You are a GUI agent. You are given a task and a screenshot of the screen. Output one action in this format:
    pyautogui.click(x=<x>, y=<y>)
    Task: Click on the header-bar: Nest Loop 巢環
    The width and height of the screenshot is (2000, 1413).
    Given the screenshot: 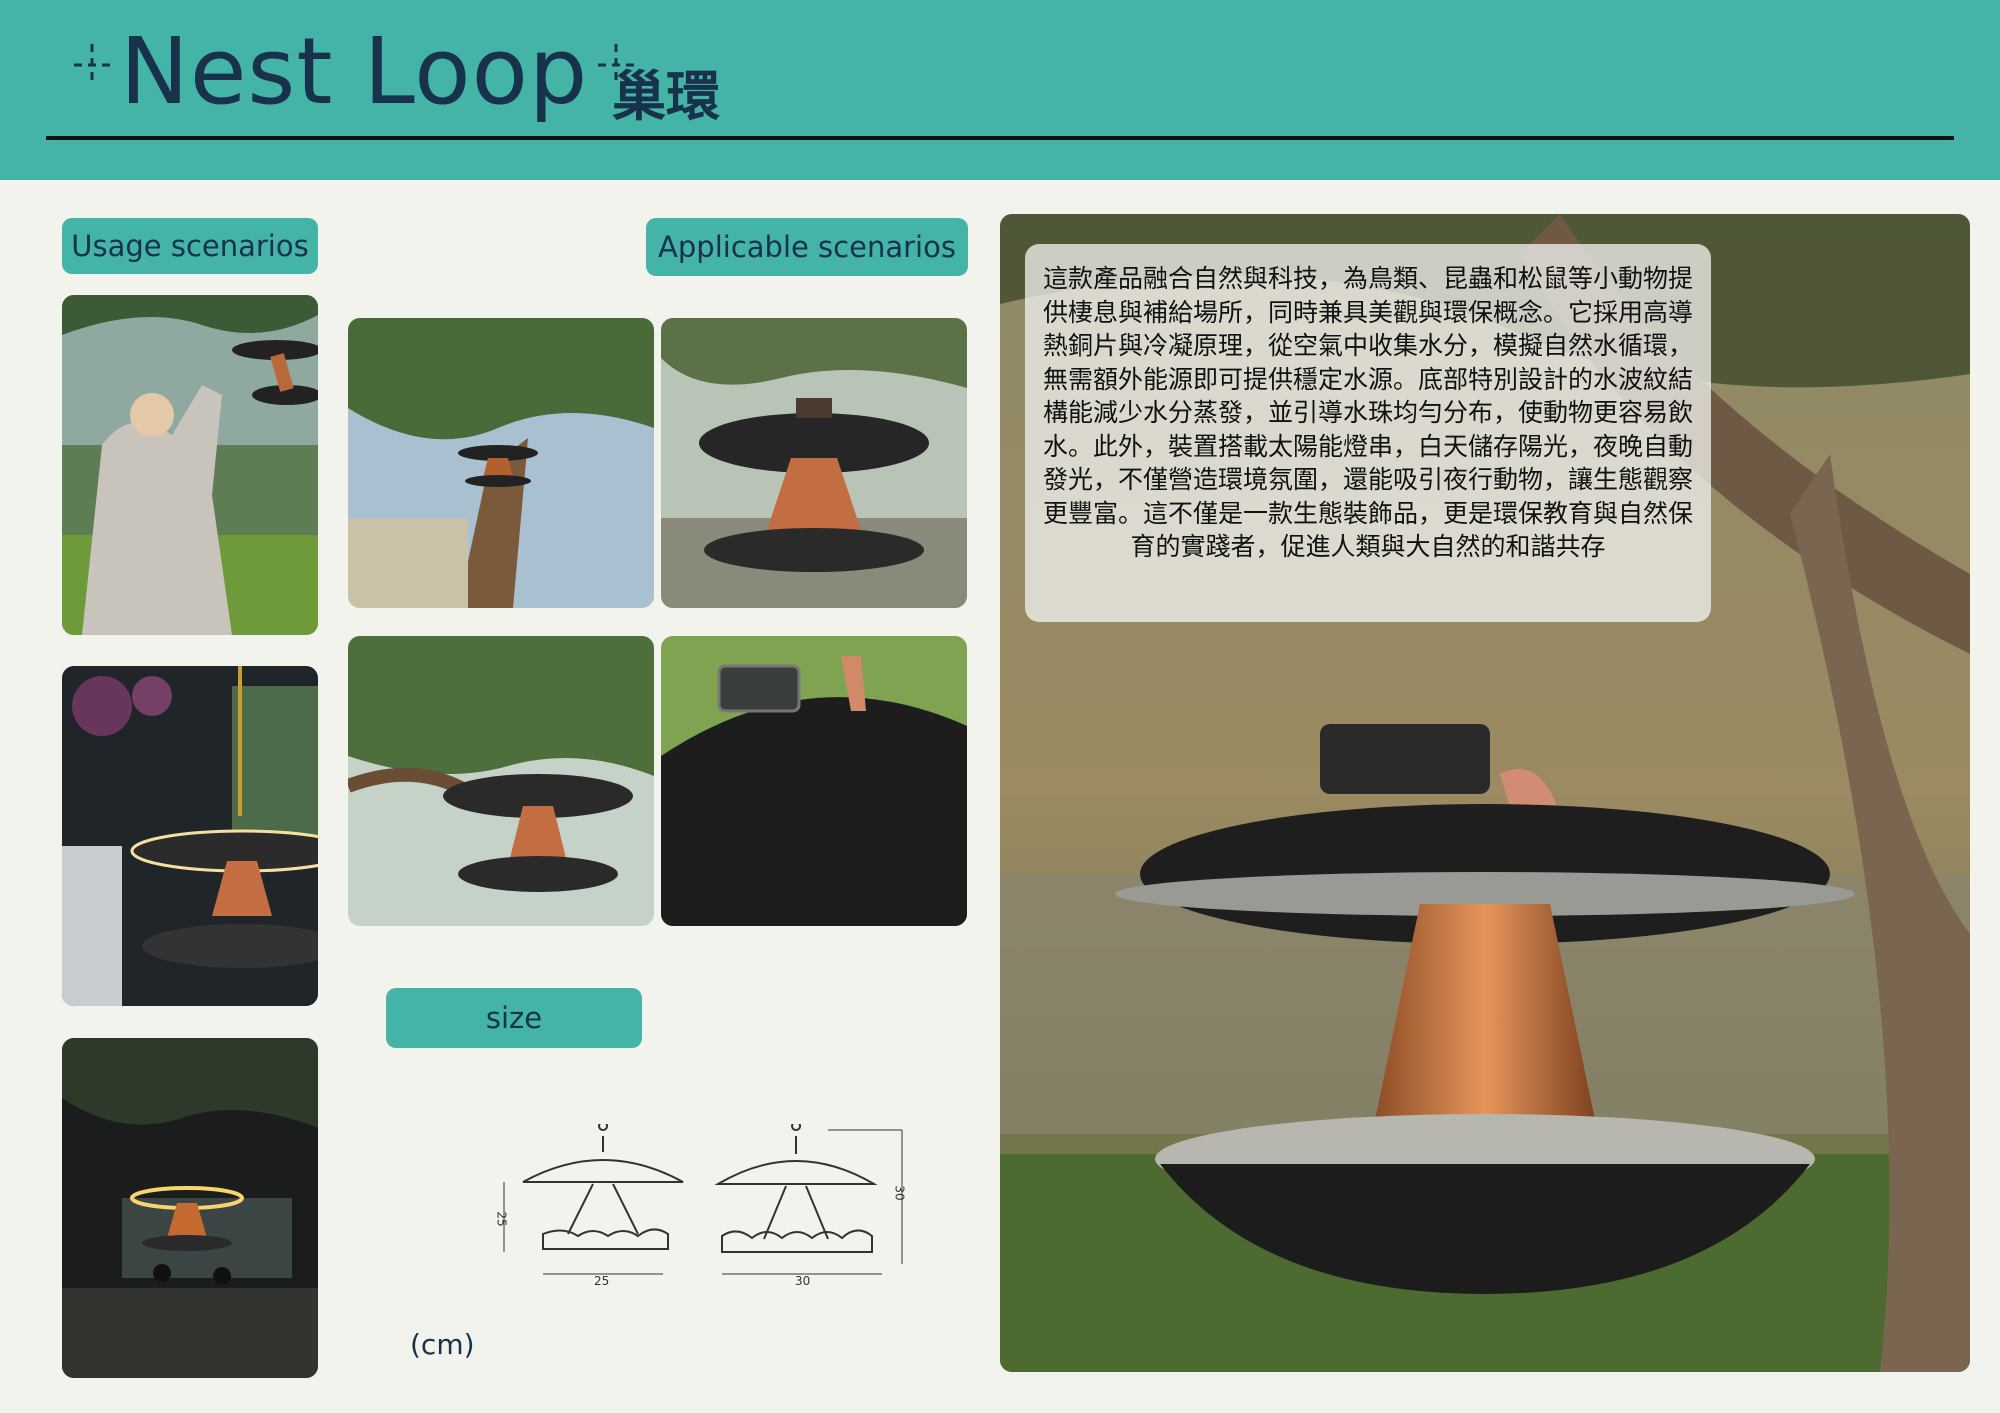 What is the action you would take?
    pyautogui.click(x=1000, y=90)
    